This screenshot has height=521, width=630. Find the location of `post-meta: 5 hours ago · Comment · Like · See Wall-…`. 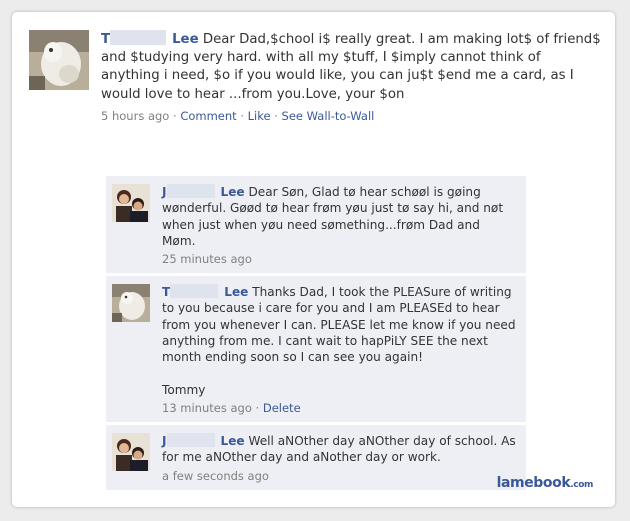

post-meta: 5 hours ago · Comment · Like · See Wall-… is located at coordinates (238, 115).